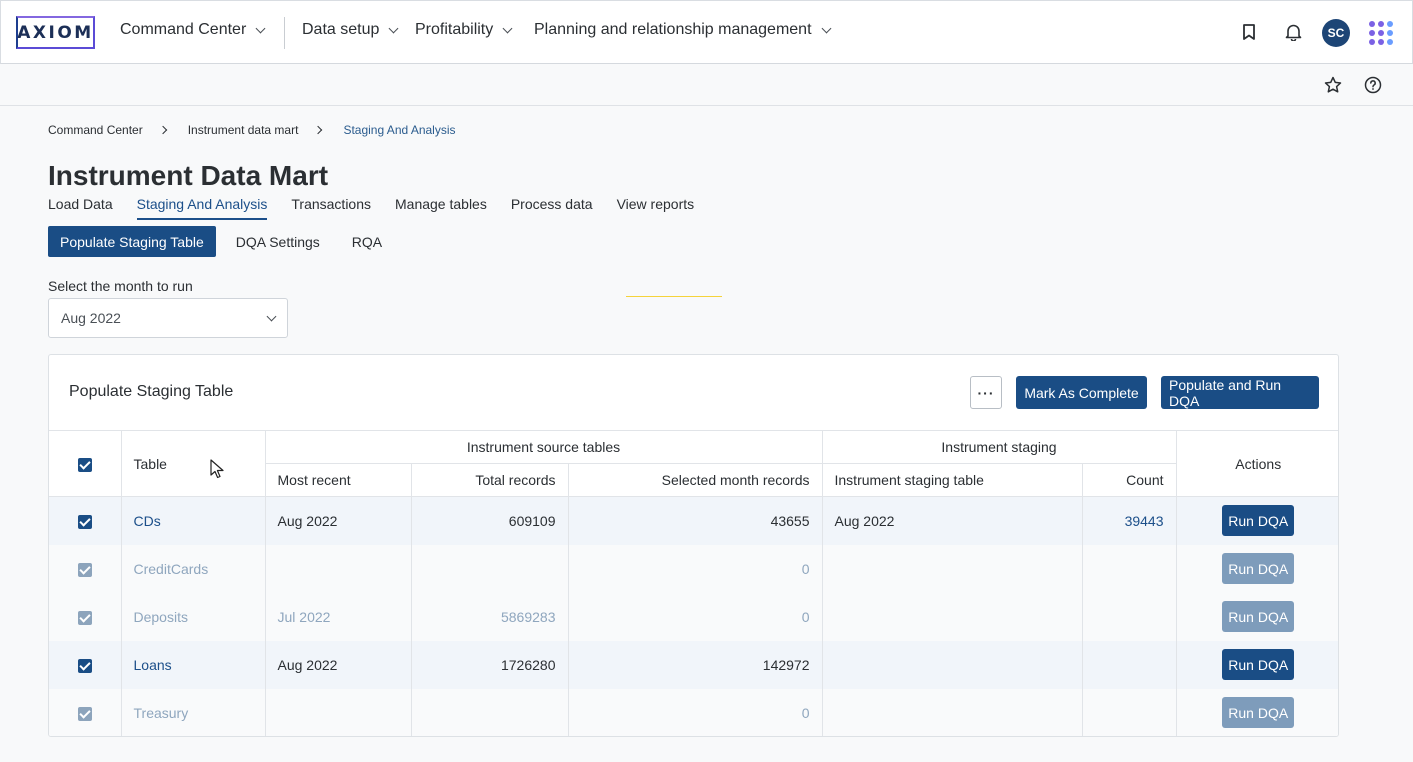  Describe the element at coordinates (1333, 85) in the screenshot. I see `star-icon` at that location.